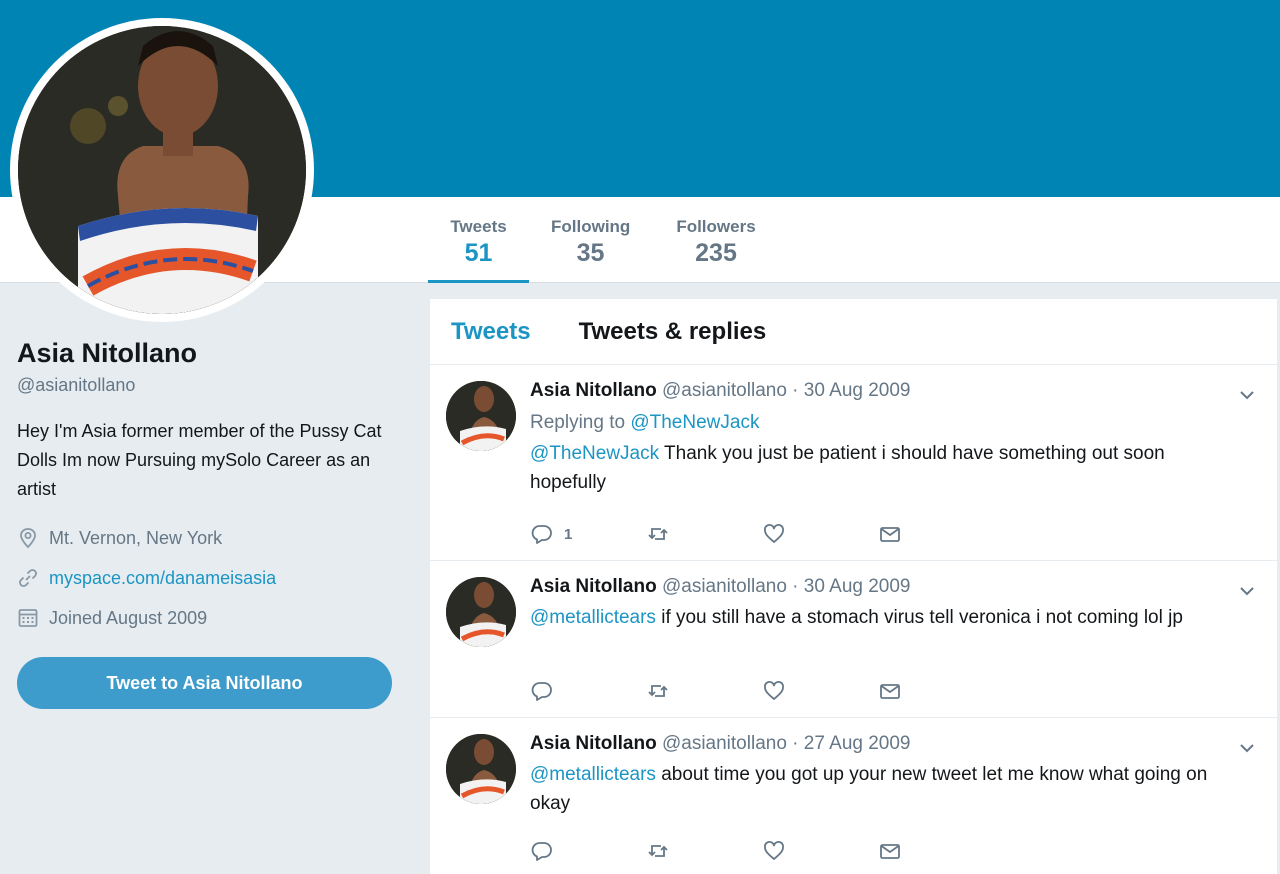  I want to click on stat-label: Followers, so click(716, 226).